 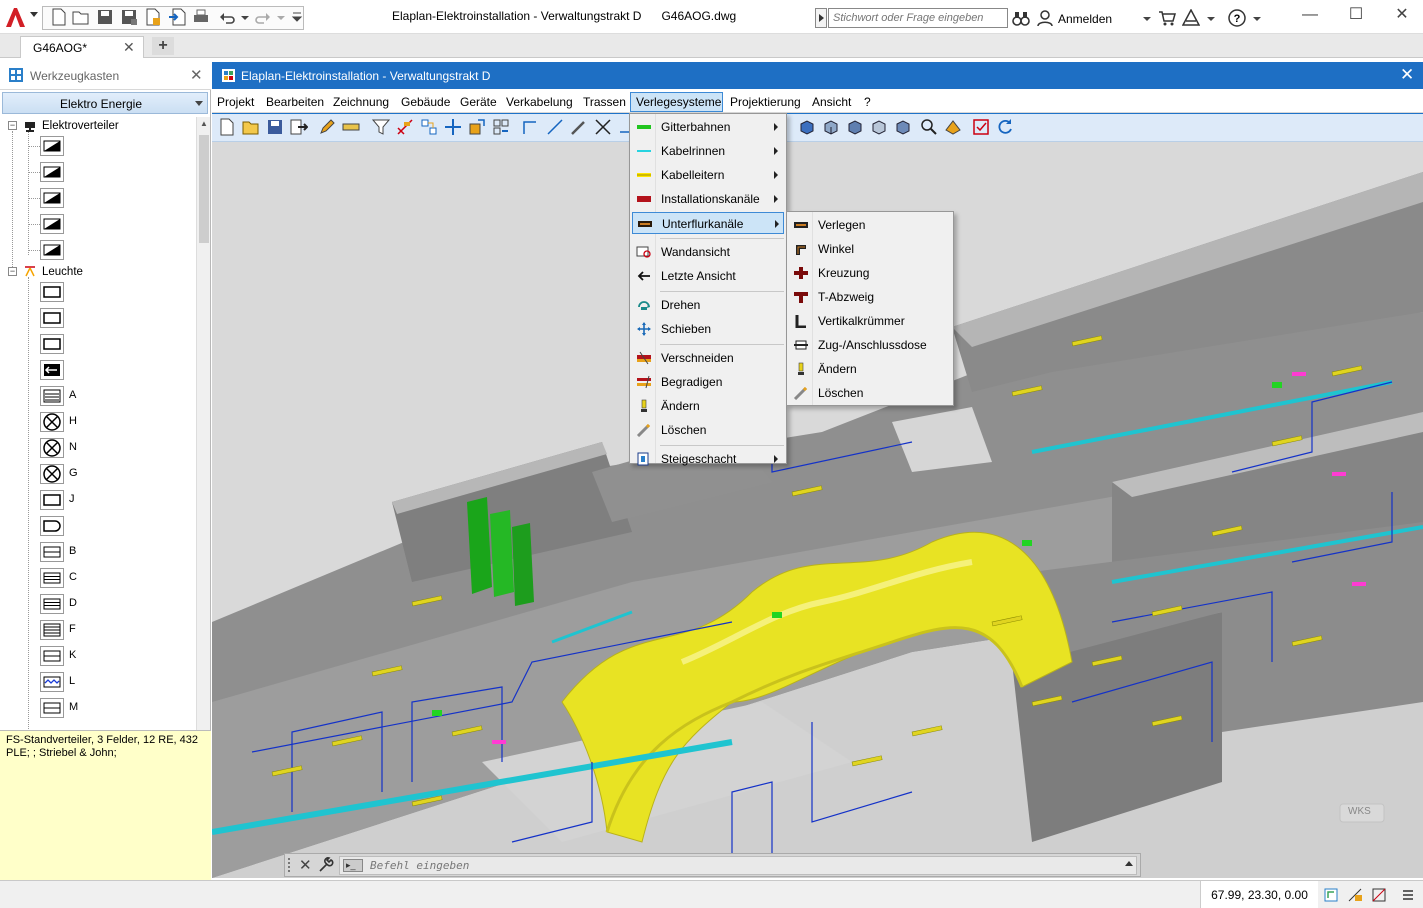 I want to click on cart-icon, so click(x=1167, y=18).